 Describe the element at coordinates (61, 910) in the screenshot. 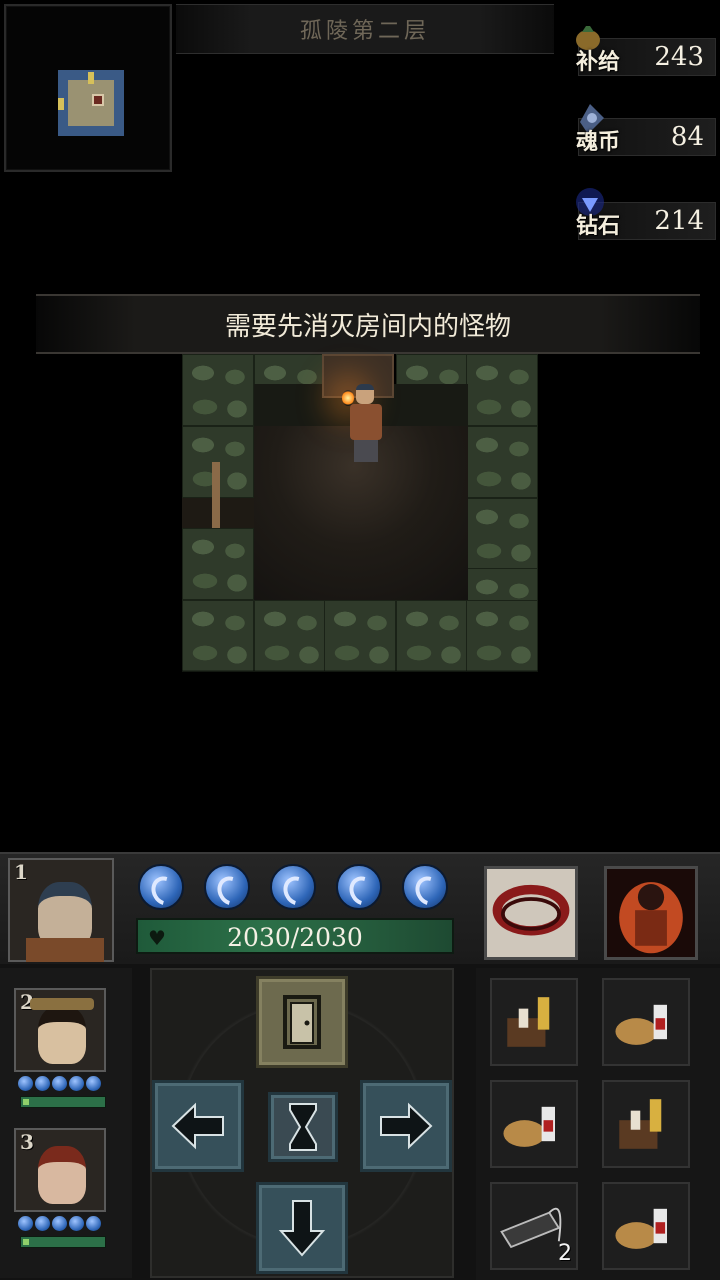

I see `leader-portrait: 1` at that location.